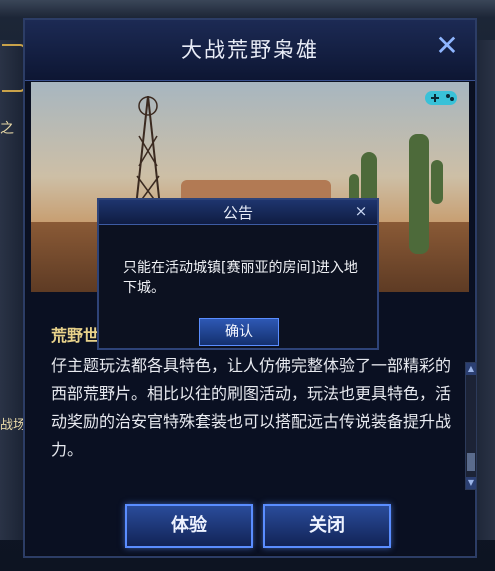 This screenshot has width=495, height=571. What do you see at coordinates (447, 46) in the screenshot?
I see `close-icon: ✕` at bounding box center [447, 46].